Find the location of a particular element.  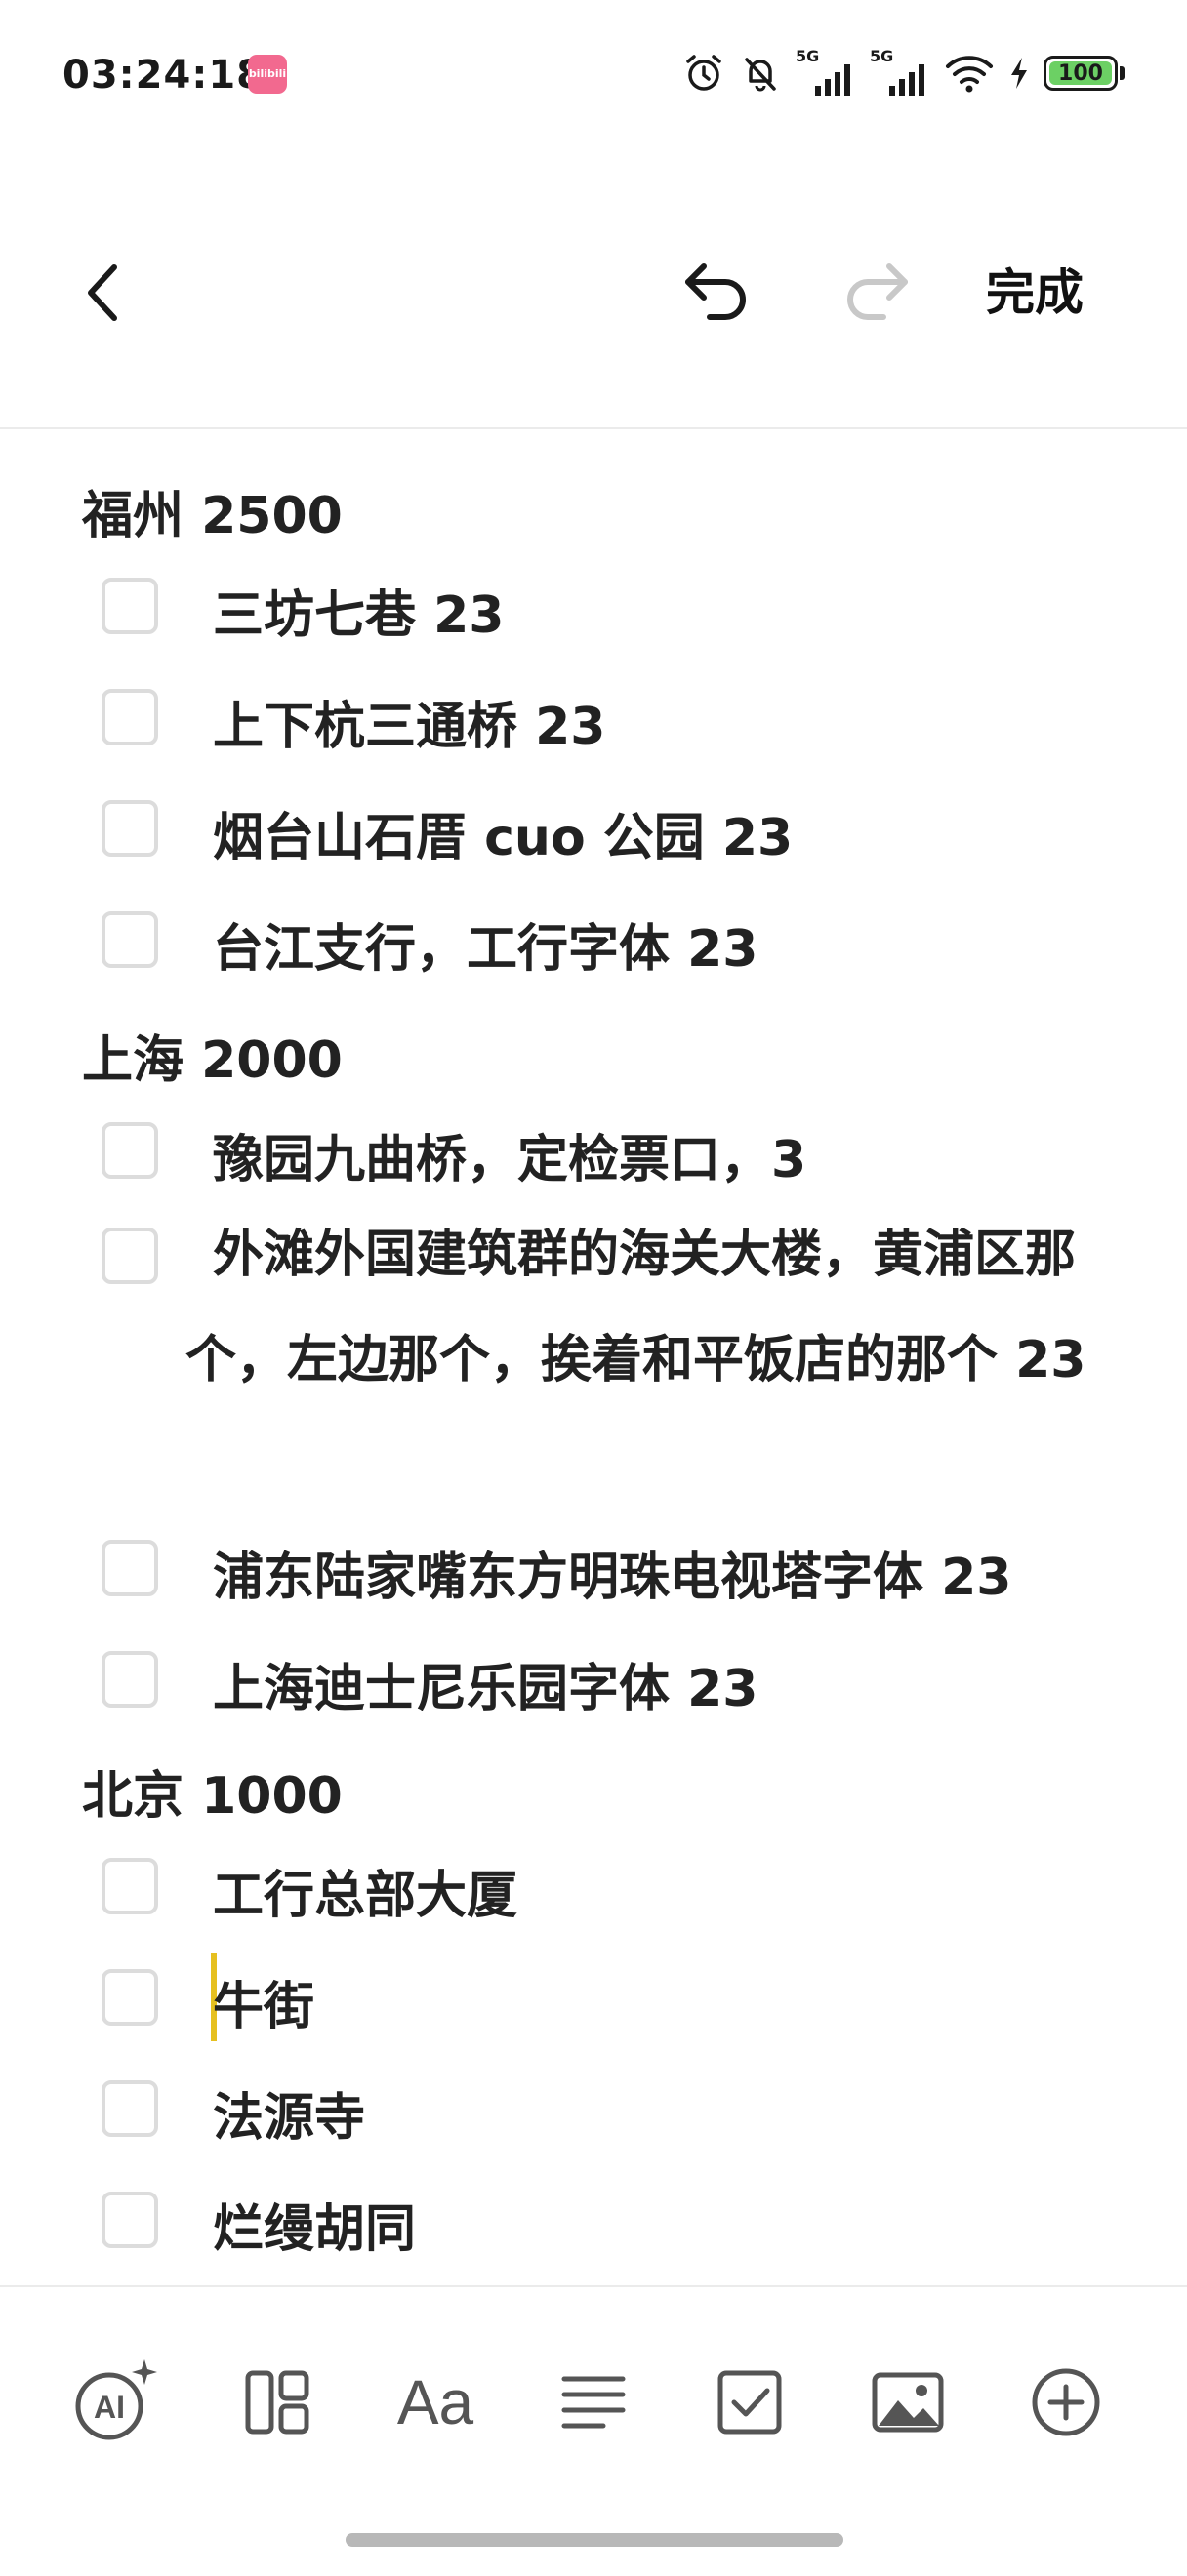

editor-nav-bar: 完成 is located at coordinates (593, 293).